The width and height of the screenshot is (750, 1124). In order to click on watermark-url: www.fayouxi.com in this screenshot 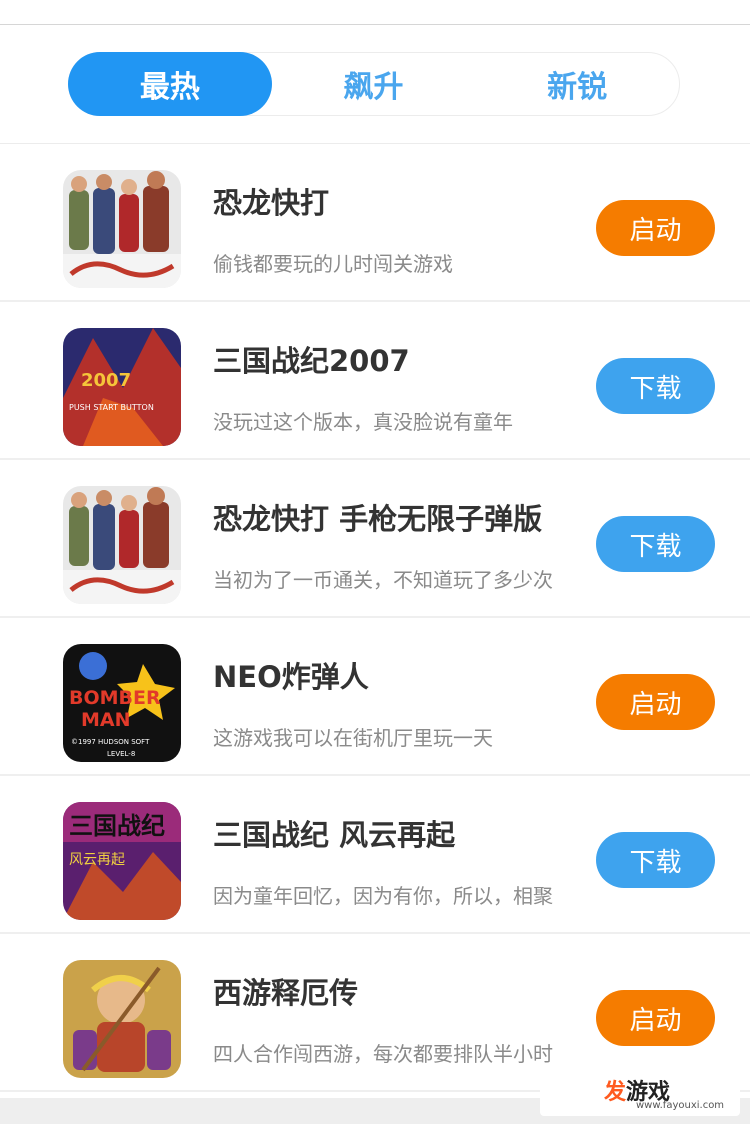, I will do `click(680, 1105)`.